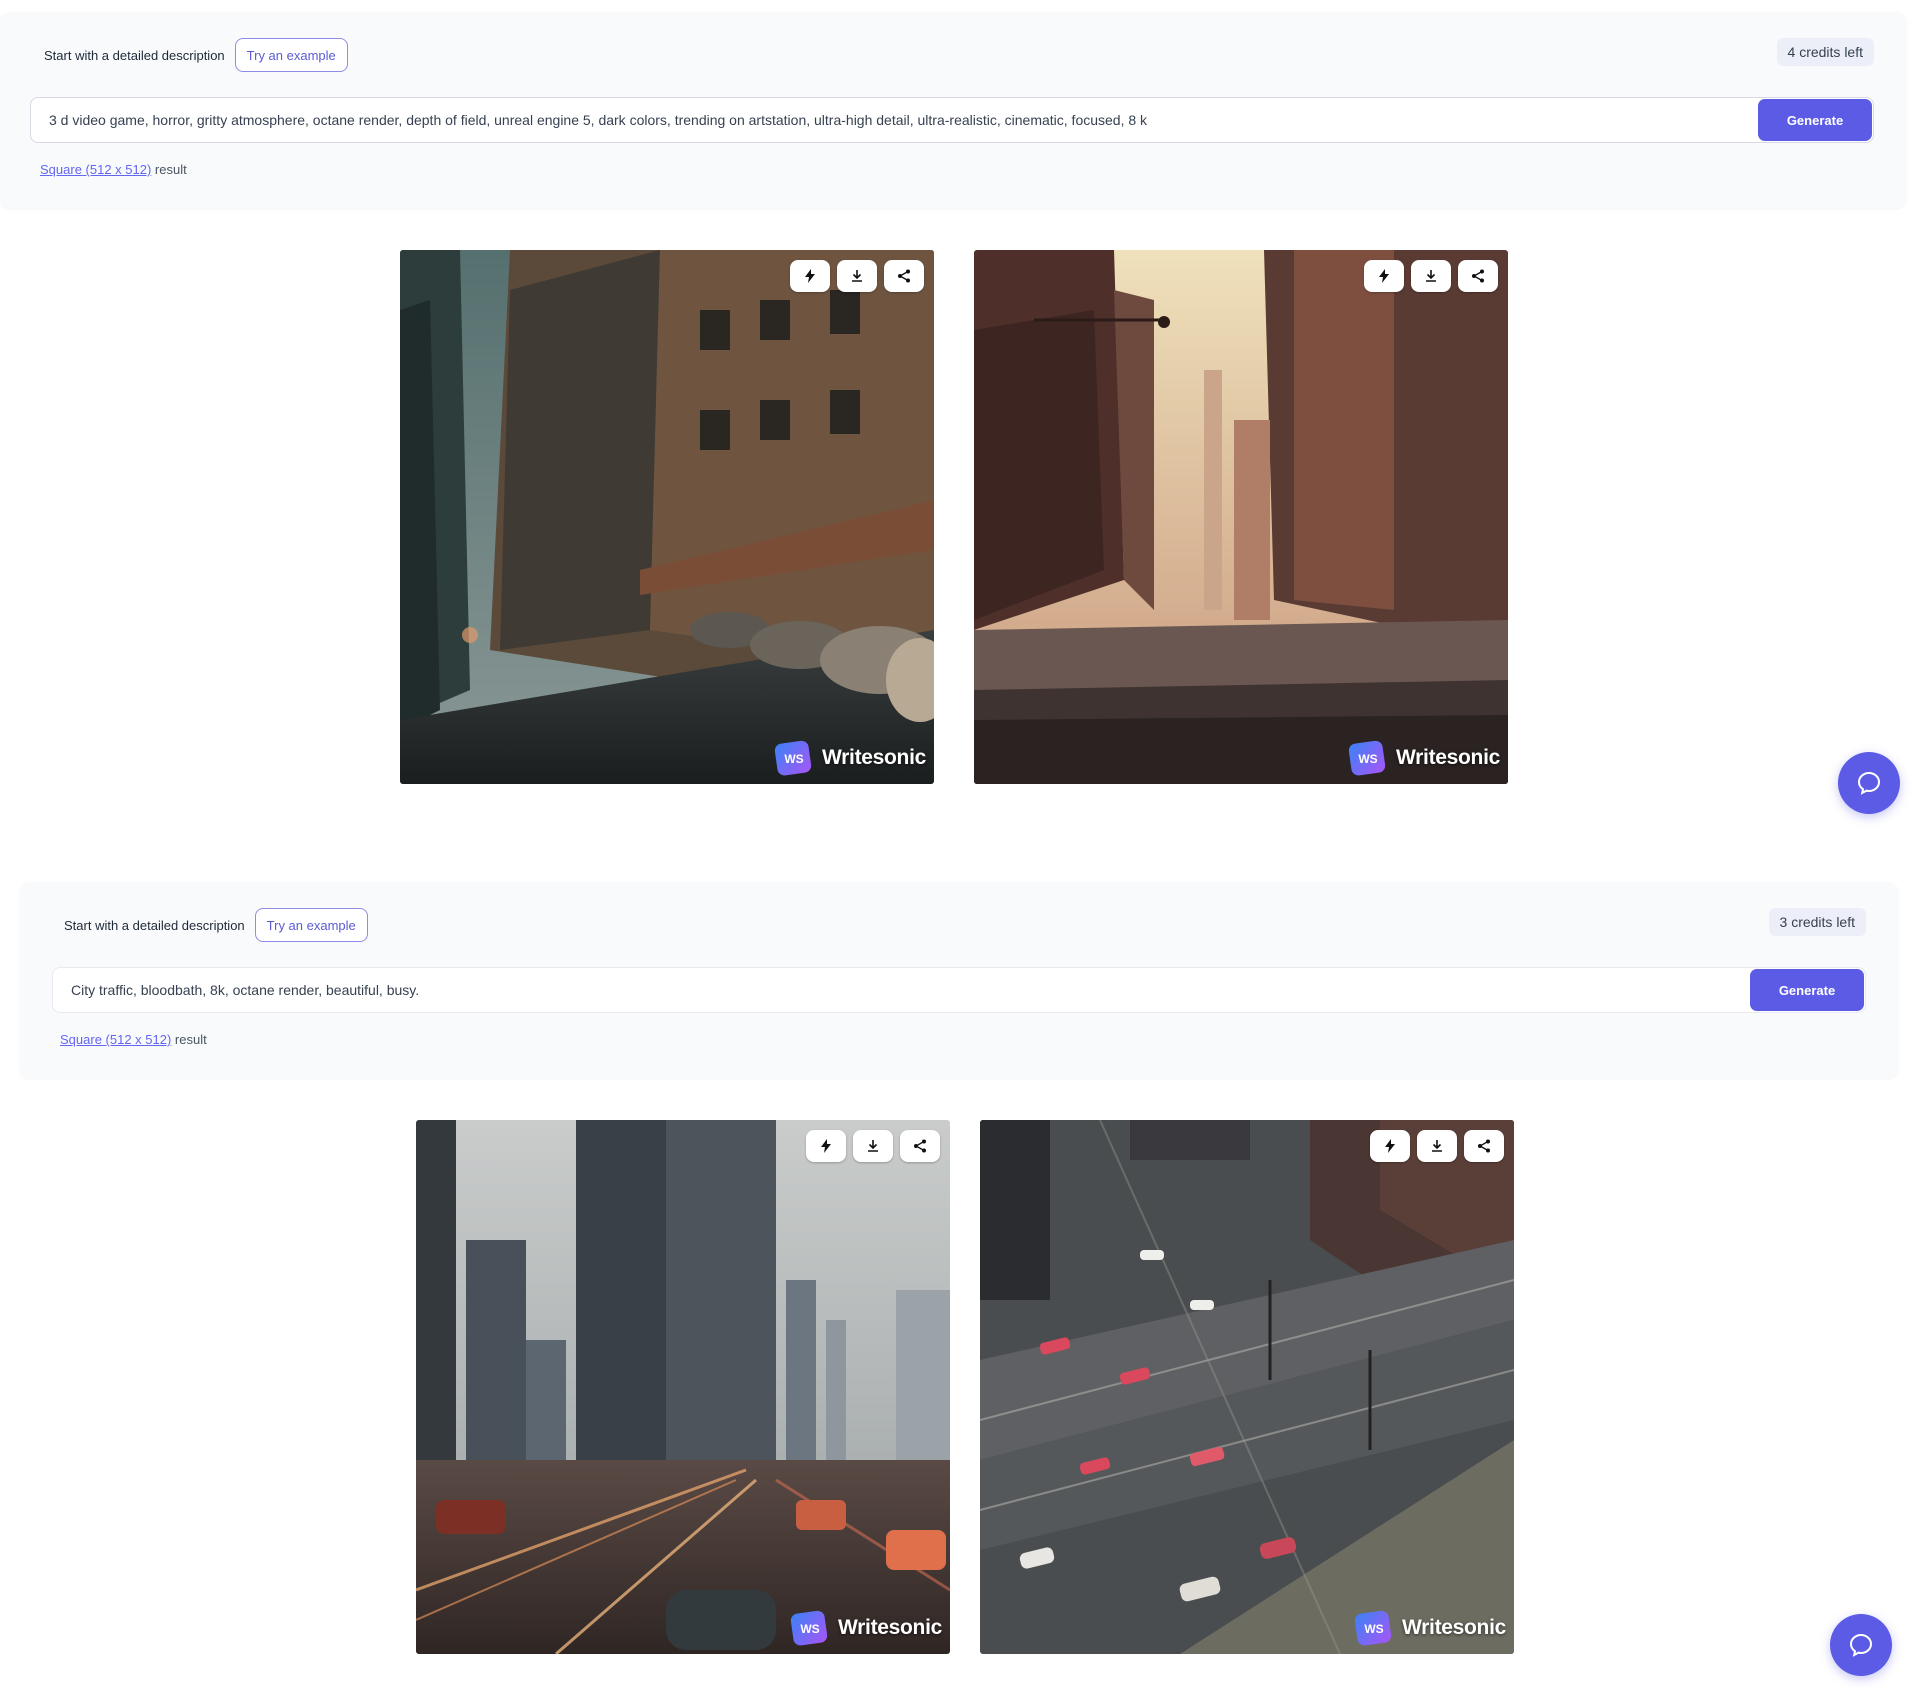 The width and height of the screenshot is (1920, 1704). Describe the element at coordinates (1825, 52) in the screenshot. I see `credits-badge: 4 credits left` at that location.